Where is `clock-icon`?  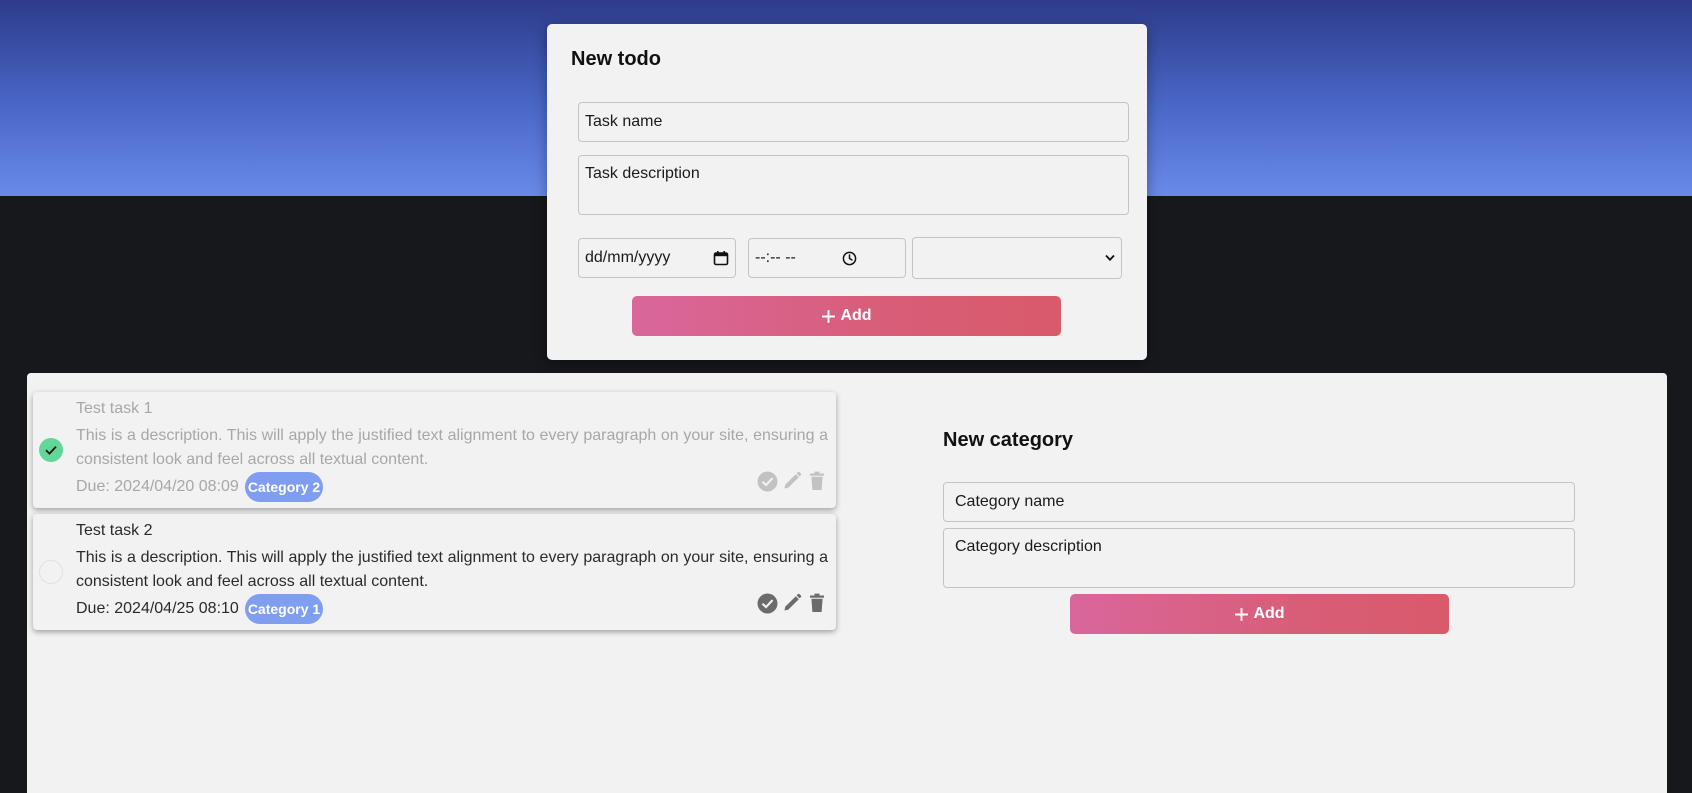 clock-icon is located at coordinates (849, 258).